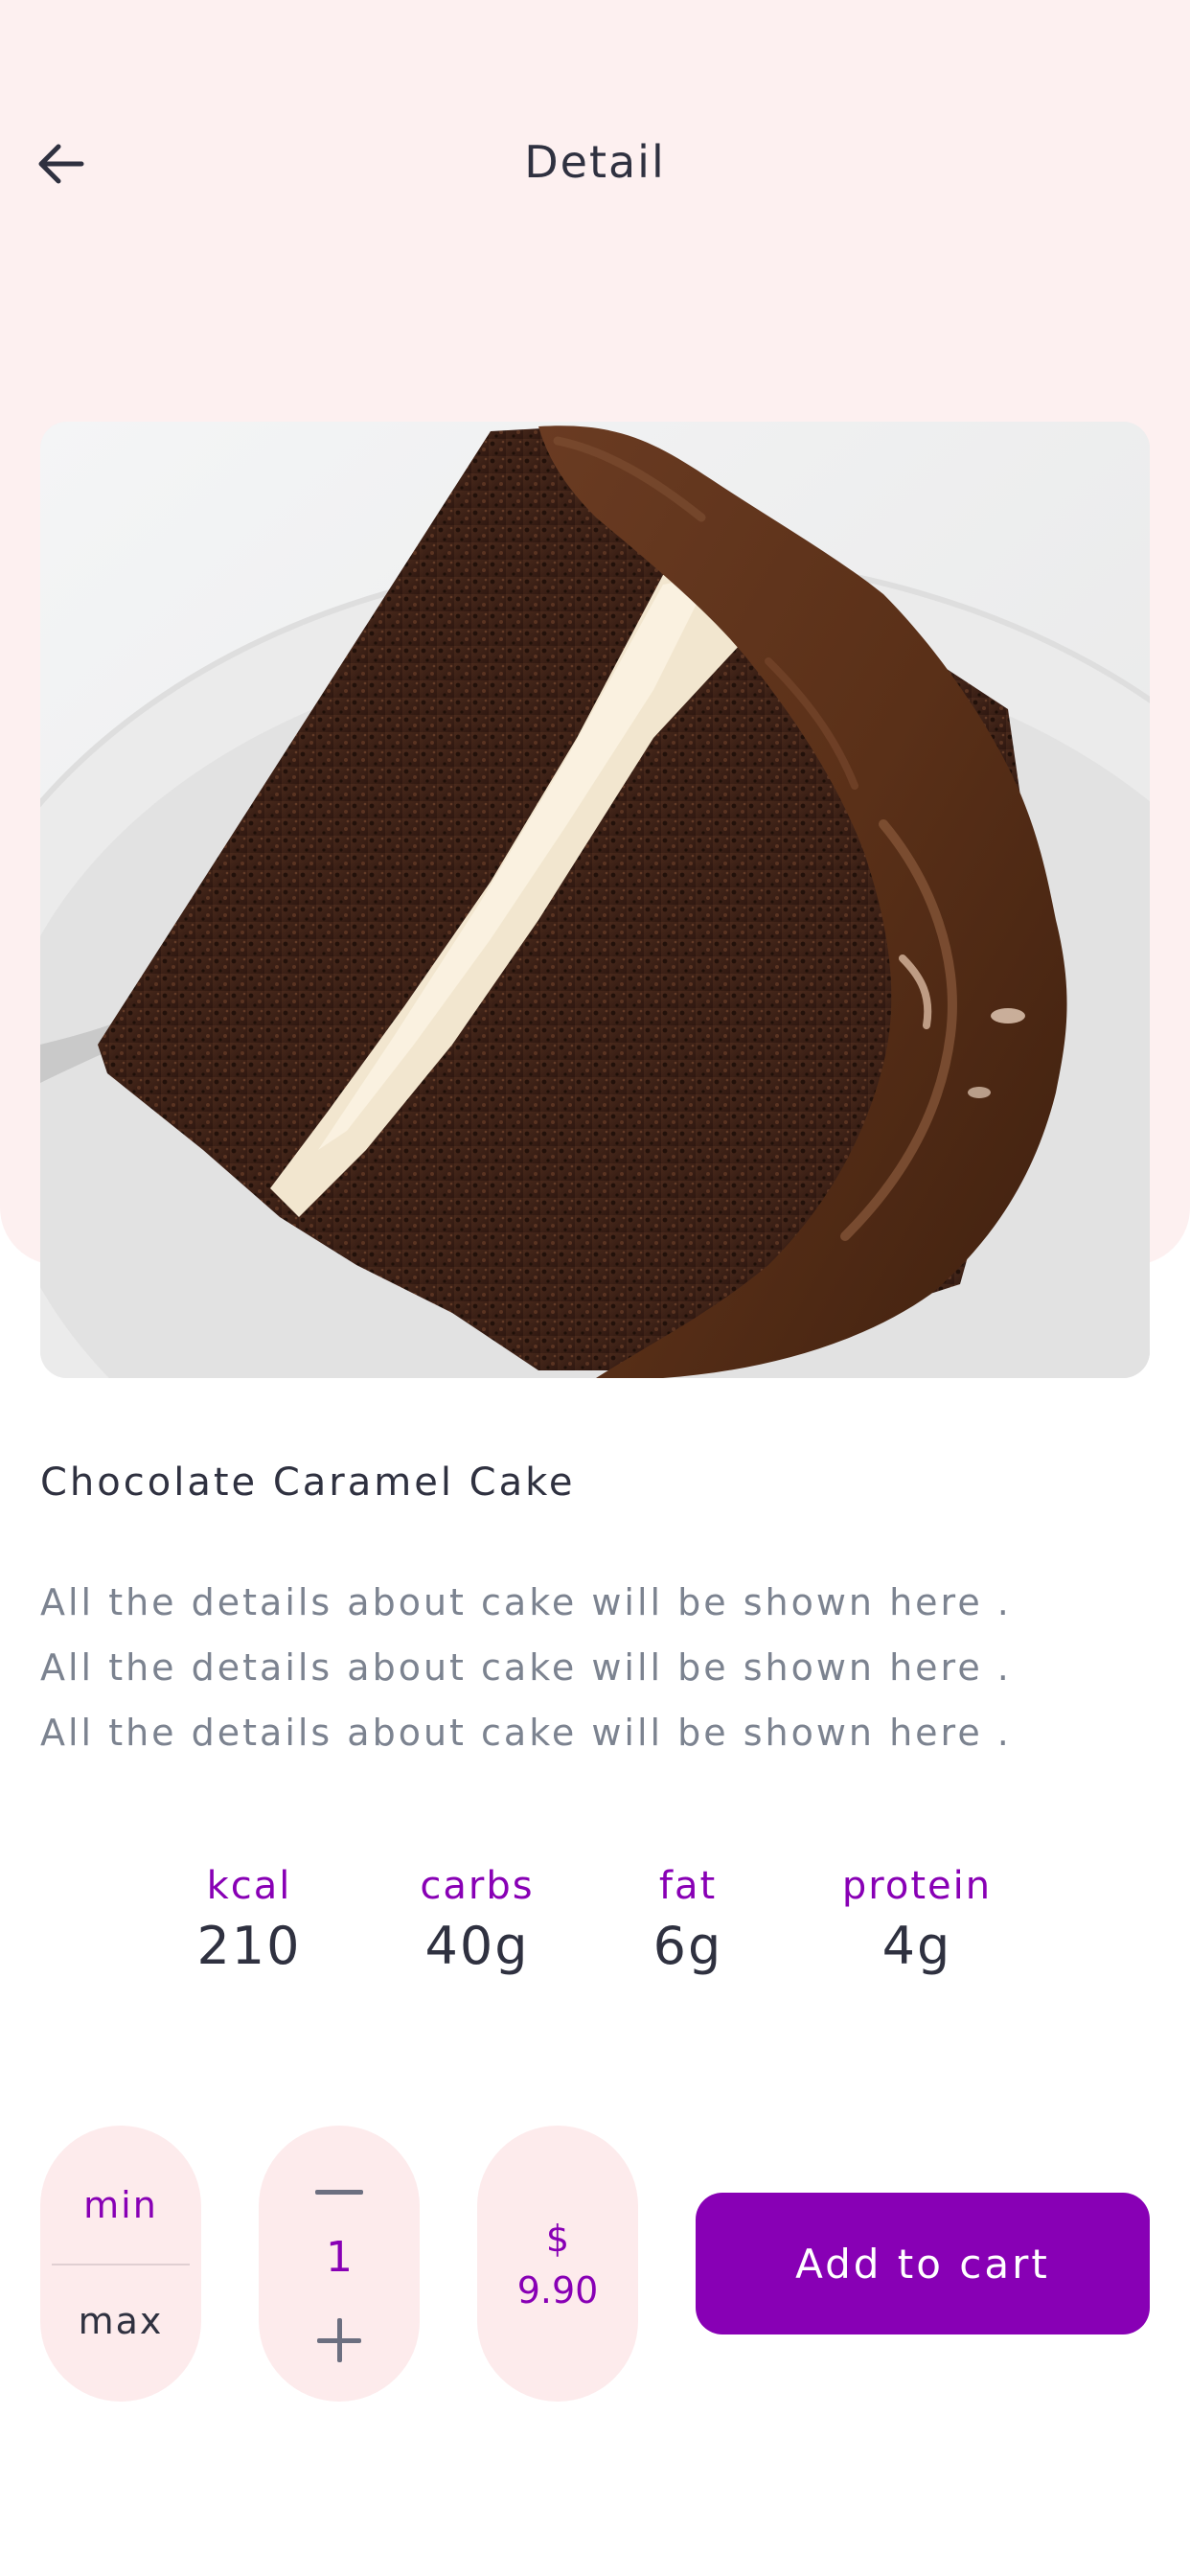 The width and height of the screenshot is (1190, 2576). What do you see at coordinates (308, 1483) in the screenshot?
I see `product-name: Chocolate Caramel Cake` at bounding box center [308, 1483].